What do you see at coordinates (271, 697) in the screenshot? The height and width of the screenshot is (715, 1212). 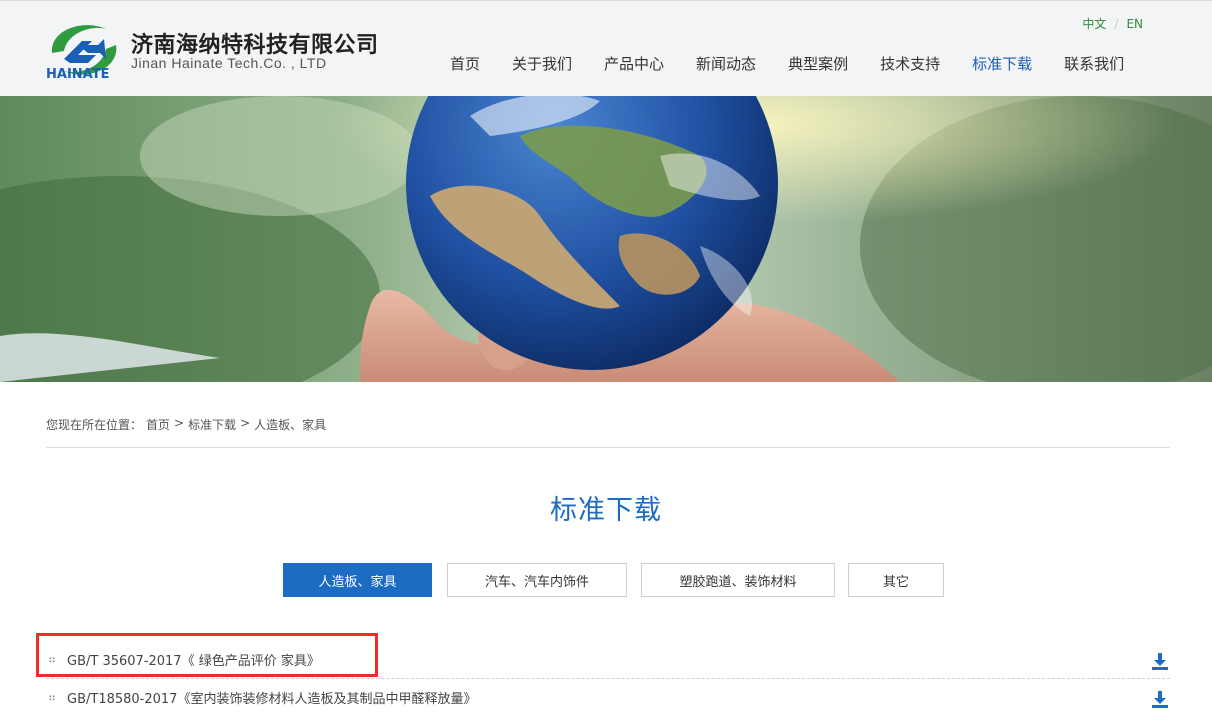 I see `document-title: GB/T18580-2017《室内装饰装修材料人造板及其制品中甲醛释放量》` at bounding box center [271, 697].